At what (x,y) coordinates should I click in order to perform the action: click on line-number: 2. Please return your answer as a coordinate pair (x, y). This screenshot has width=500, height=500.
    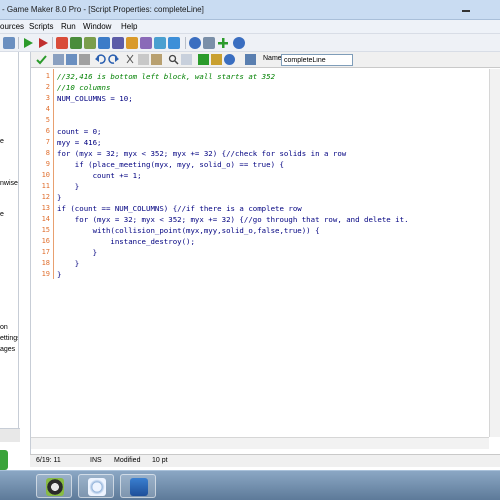
    Looking at the image, I should click on (47, 87).